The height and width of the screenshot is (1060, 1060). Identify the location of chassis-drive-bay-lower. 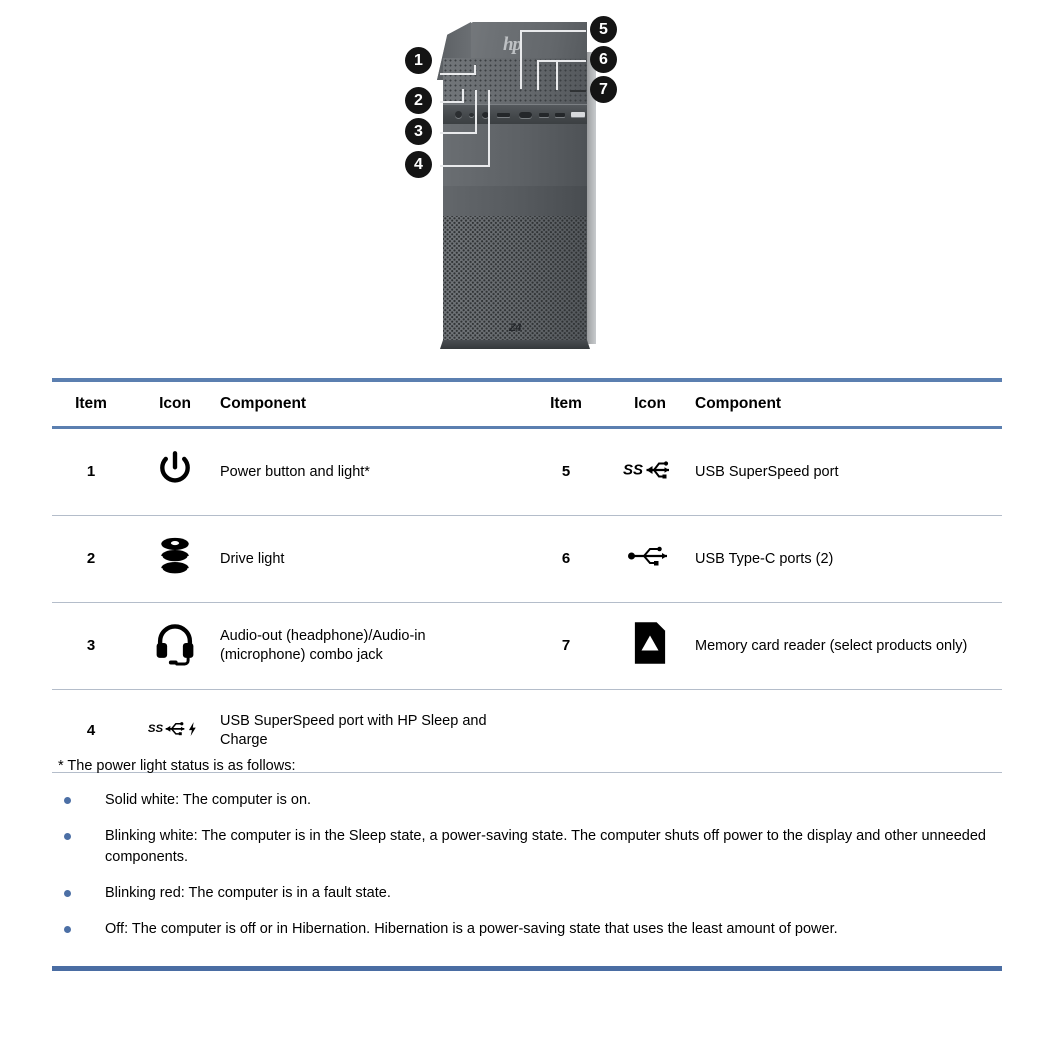
(515, 201).